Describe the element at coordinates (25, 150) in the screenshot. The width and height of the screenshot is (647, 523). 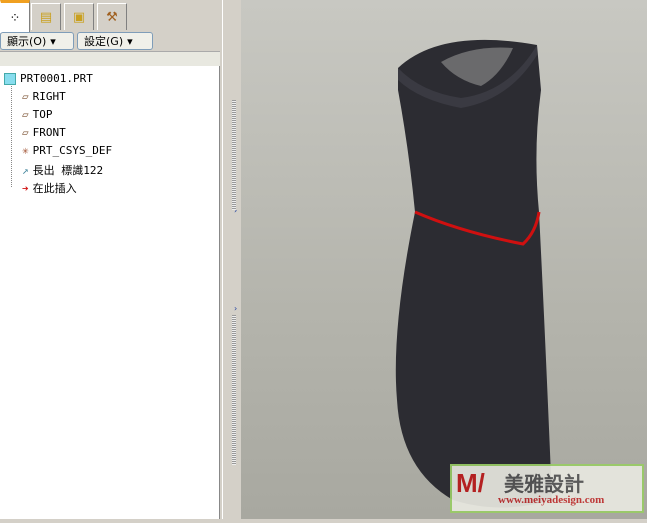
I see `coordinate-system-icon: ✳` at that location.